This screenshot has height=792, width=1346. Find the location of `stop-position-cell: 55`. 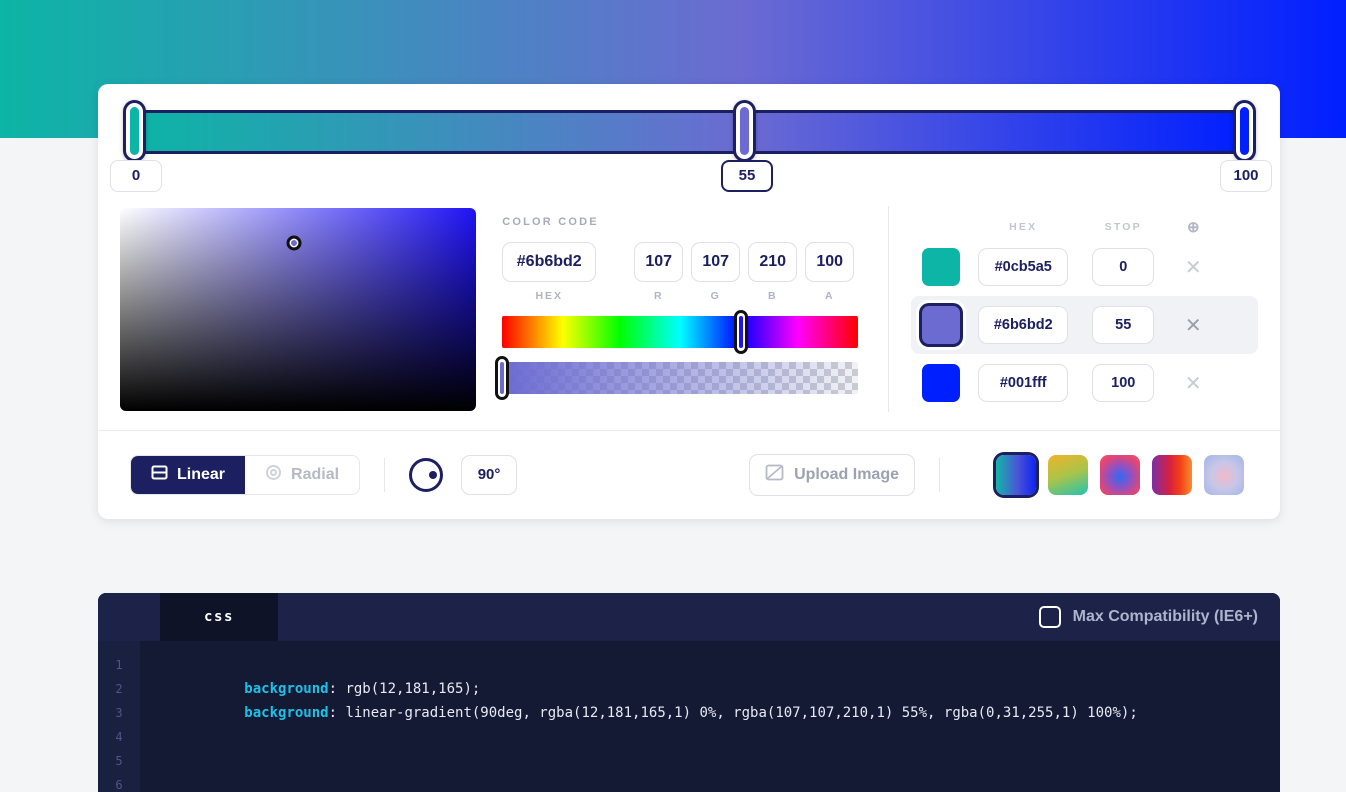

stop-position-cell: 55 is located at coordinates (1123, 325).